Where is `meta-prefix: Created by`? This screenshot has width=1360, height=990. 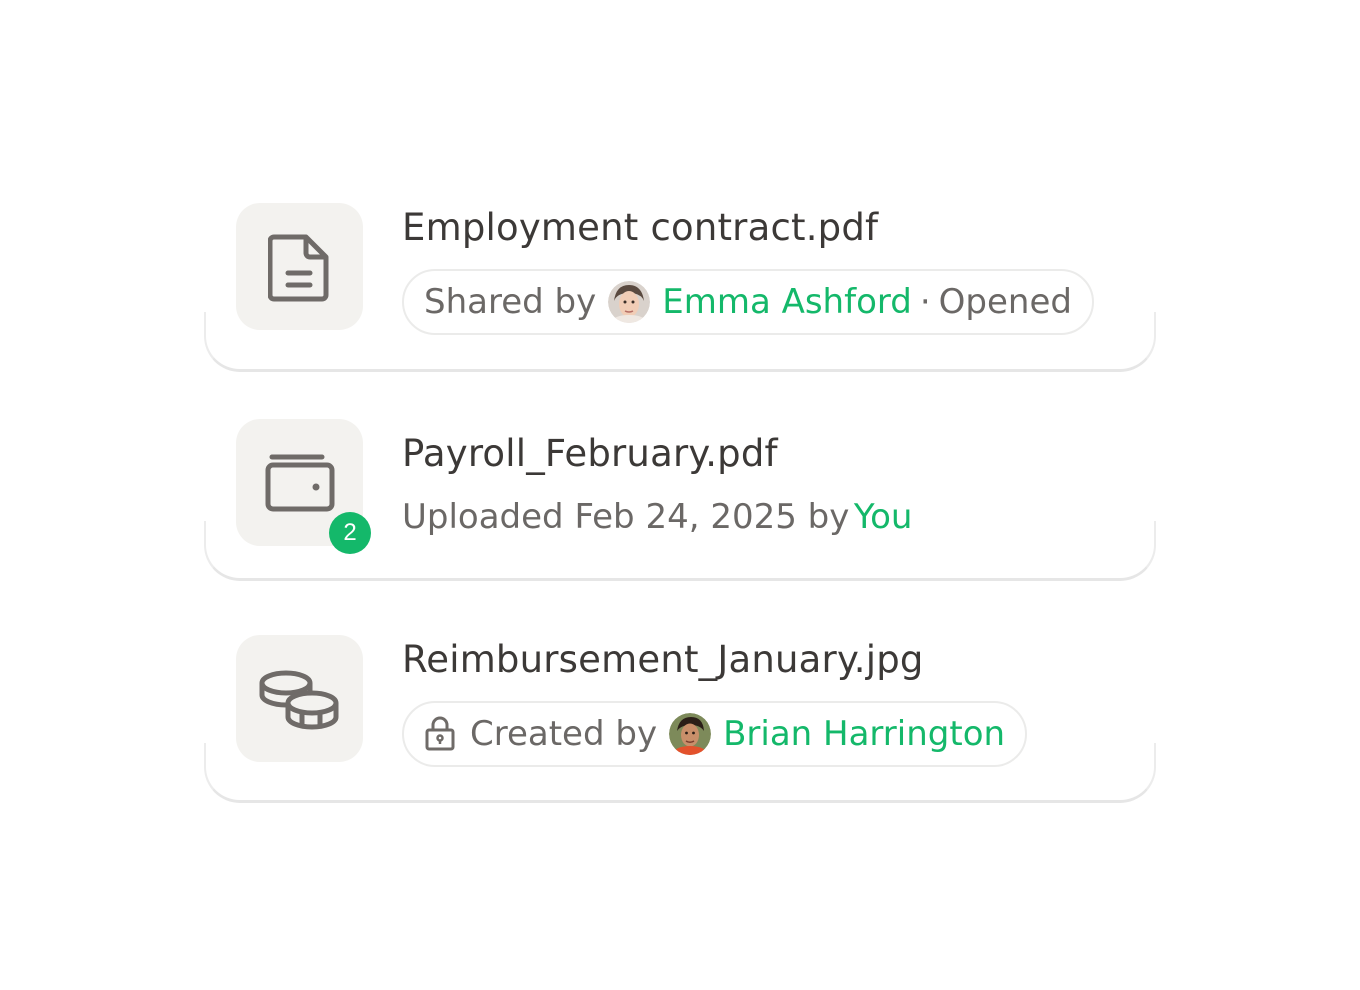 meta-prefix: Created by is located at coordinates (564, 734).